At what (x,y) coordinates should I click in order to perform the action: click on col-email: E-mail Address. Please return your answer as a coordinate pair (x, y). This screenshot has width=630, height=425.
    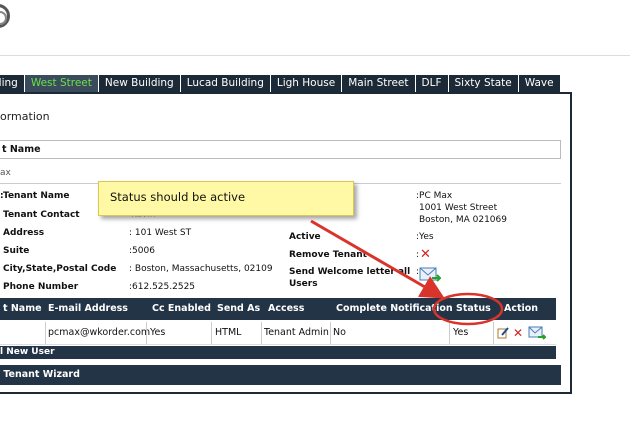
    Looking at the image, I should click on (88, 309).